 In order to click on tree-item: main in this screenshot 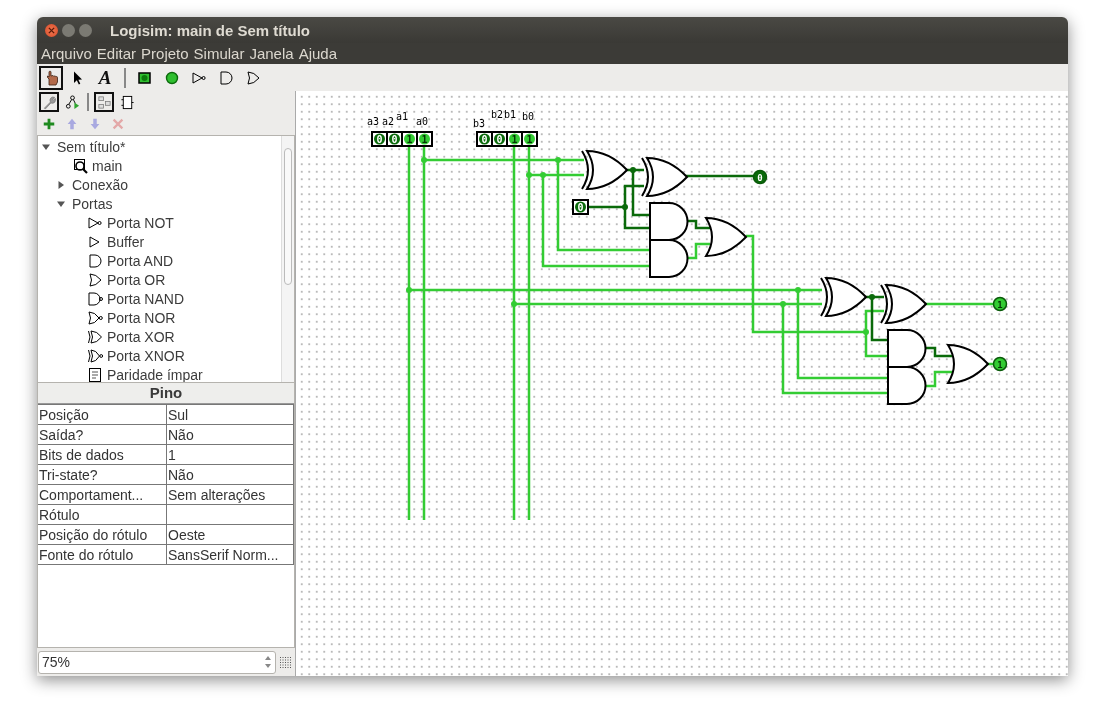, I will do `click(107, 165)`.